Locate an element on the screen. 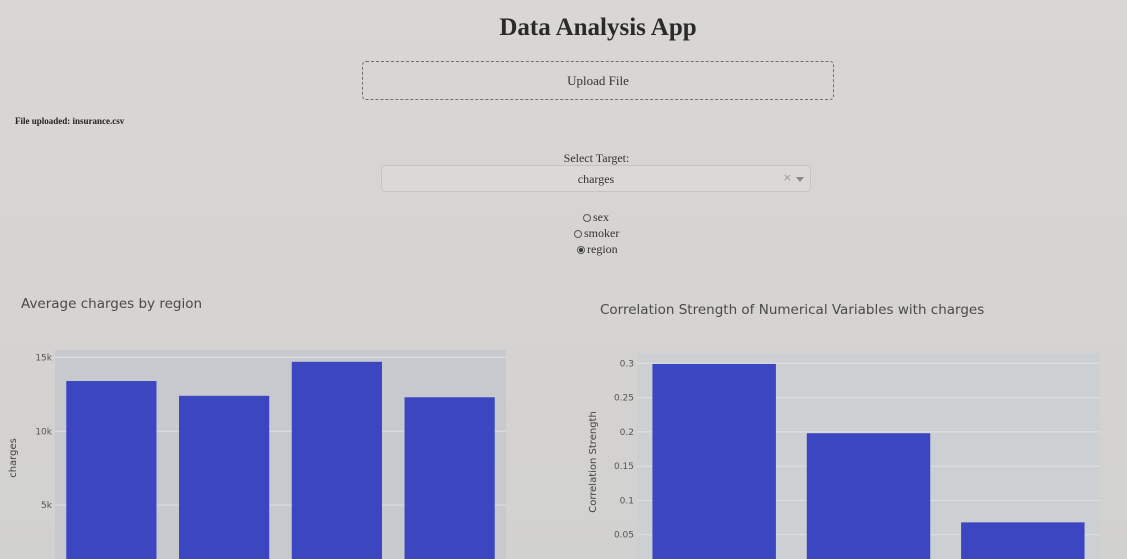  radio-option-region: region is located at coordinates (597, 249).